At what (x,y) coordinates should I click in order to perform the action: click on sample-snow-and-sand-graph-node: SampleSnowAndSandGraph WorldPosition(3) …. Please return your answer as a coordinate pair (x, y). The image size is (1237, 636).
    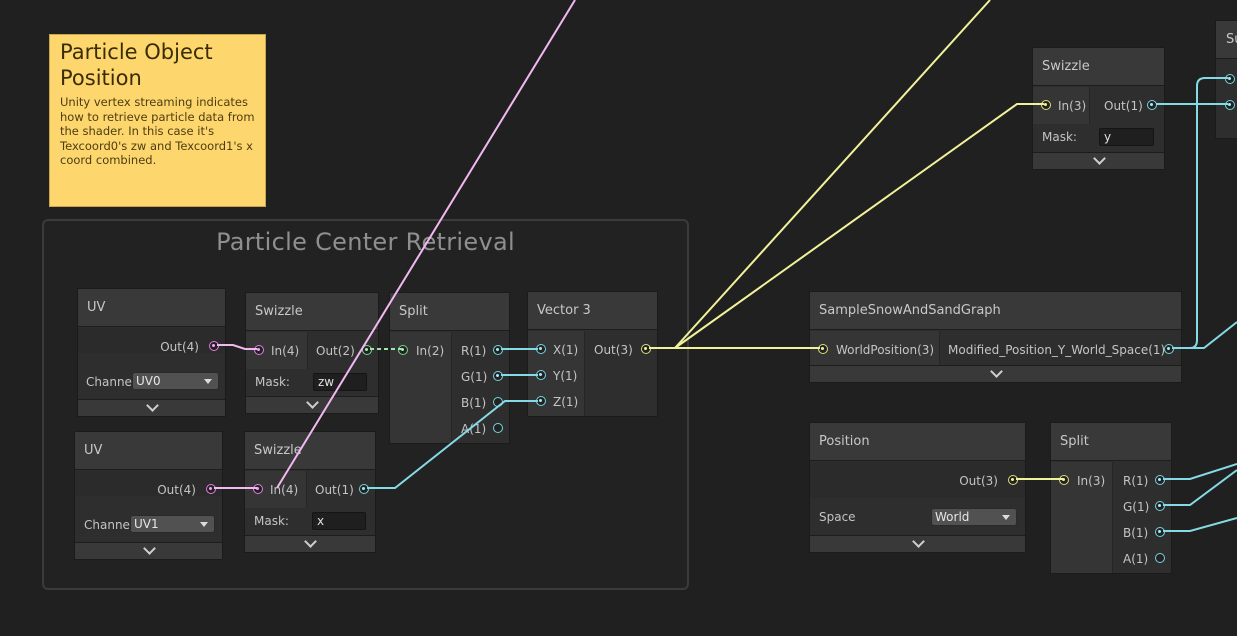
    Looking at the image, I should click on (995, 337).